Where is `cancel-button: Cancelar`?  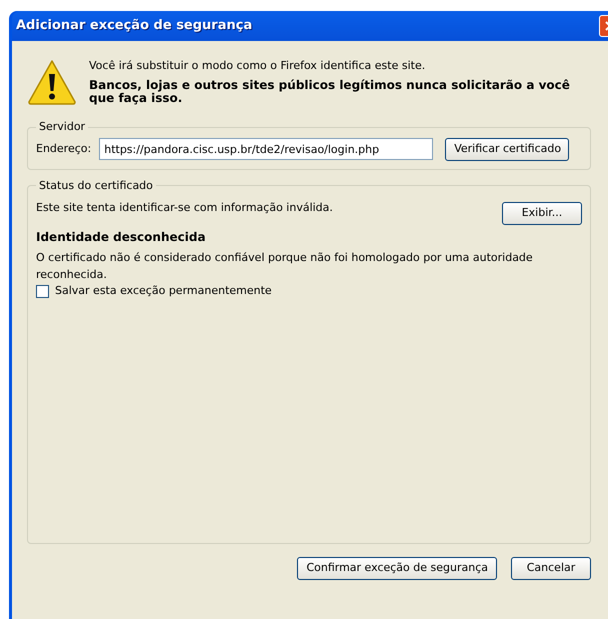 cancel-button: Cancelar is located at coordinates (551, 568).